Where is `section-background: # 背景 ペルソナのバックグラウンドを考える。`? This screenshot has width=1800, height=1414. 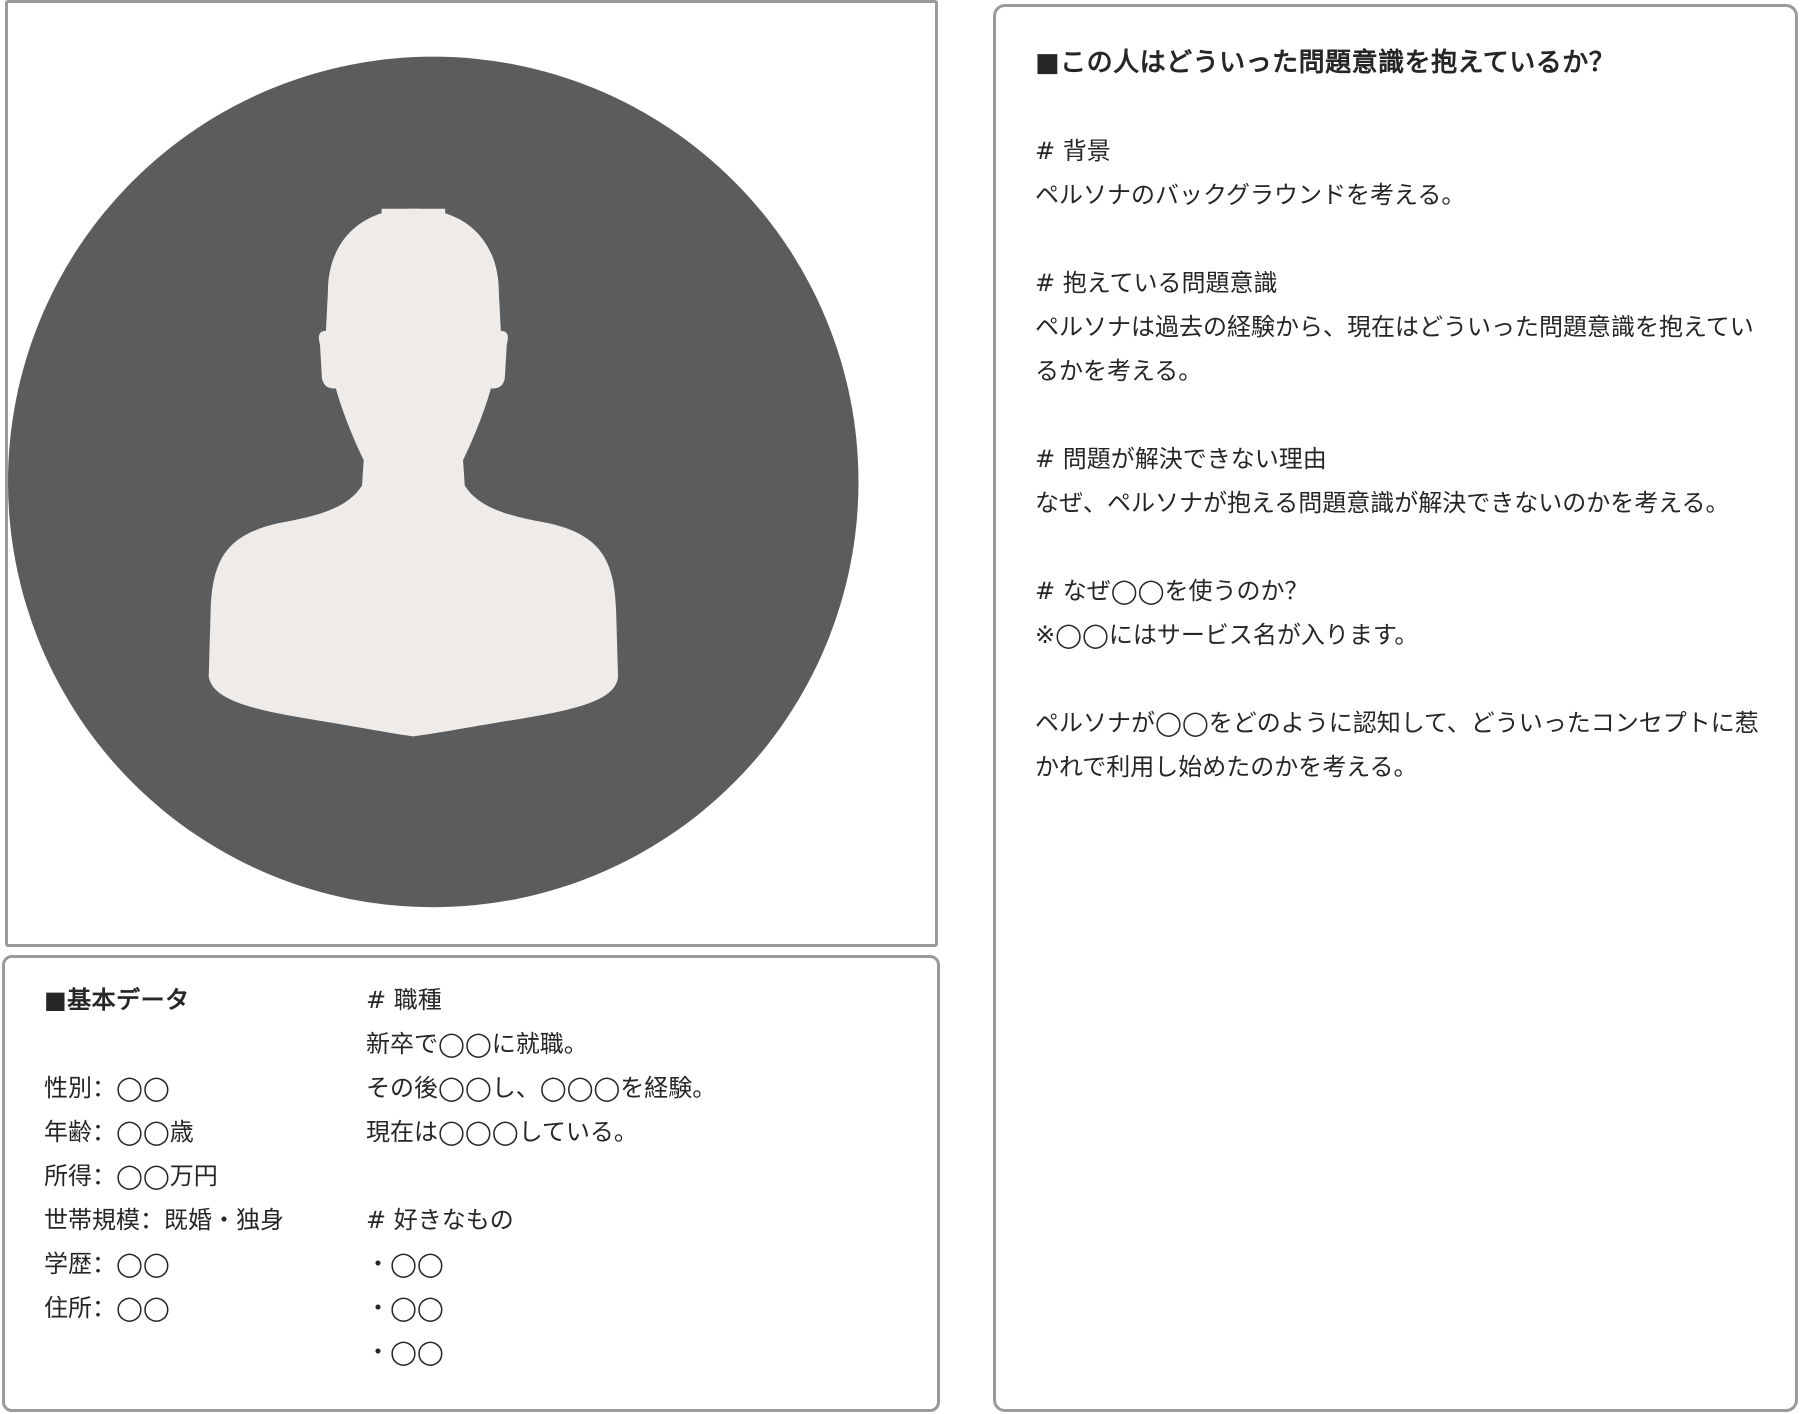
section-background: # 背景 ペルソナのバックグラウンドを考える。 is located at coordinates (1400, 173).